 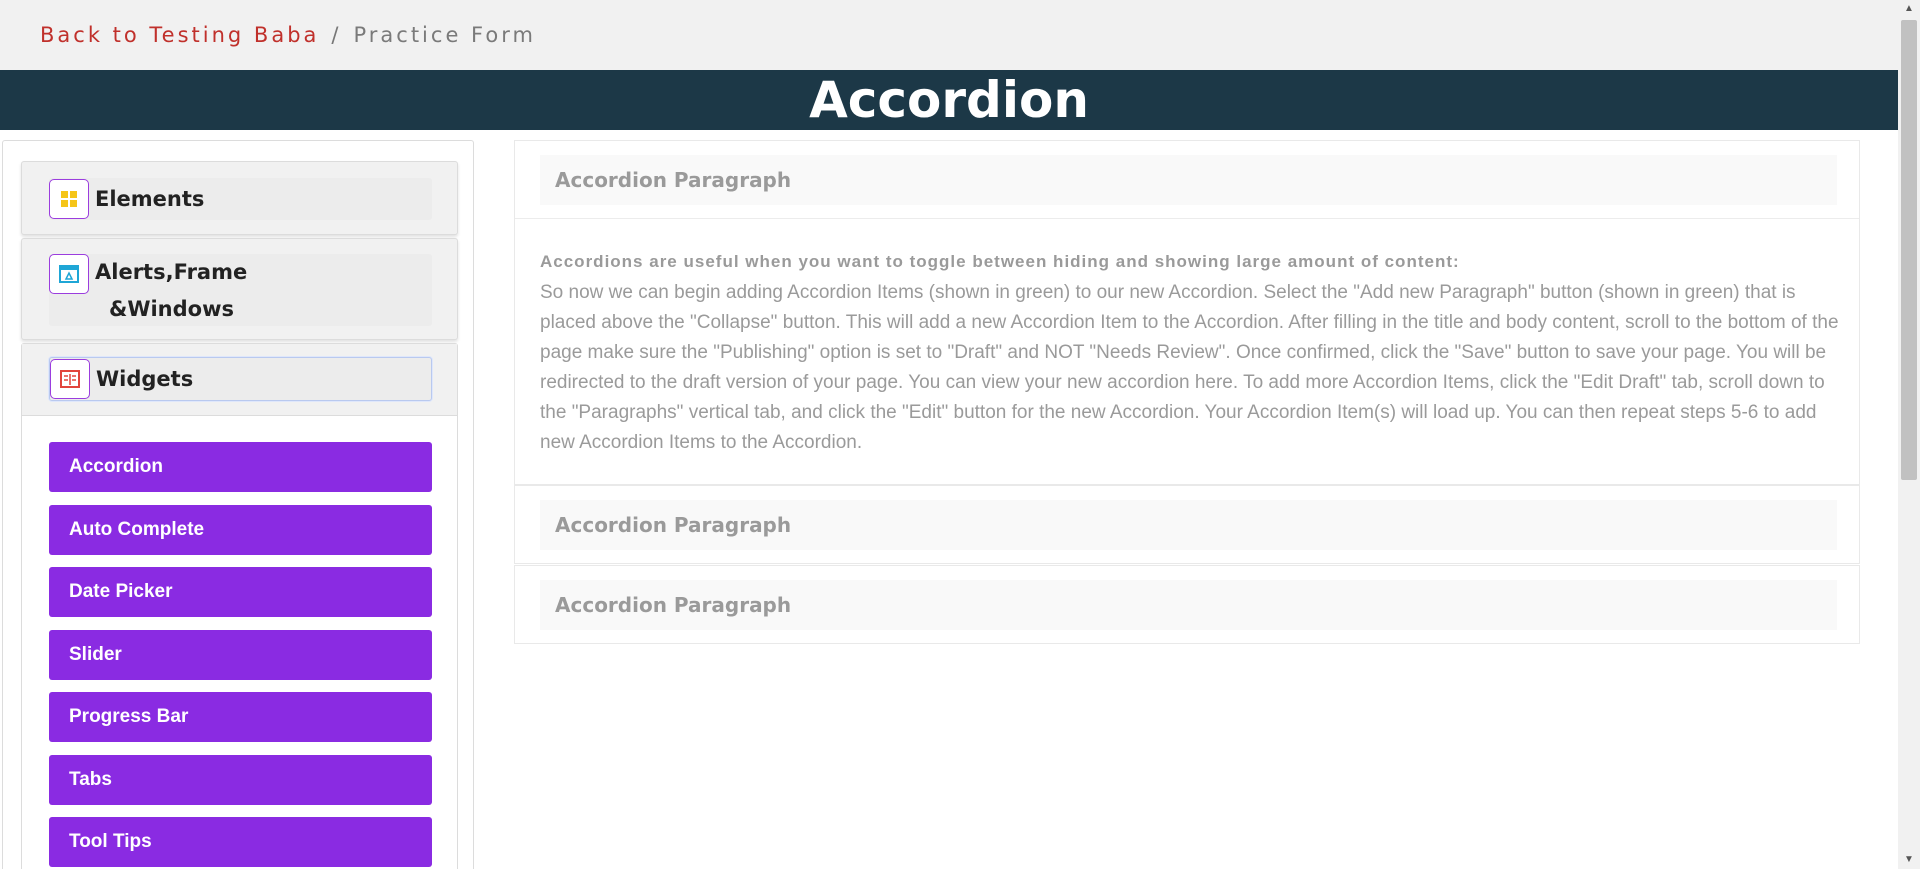 I want to click on back-to-testing-baba-link: Back to Testing Baba, so click(x=179, y=35).